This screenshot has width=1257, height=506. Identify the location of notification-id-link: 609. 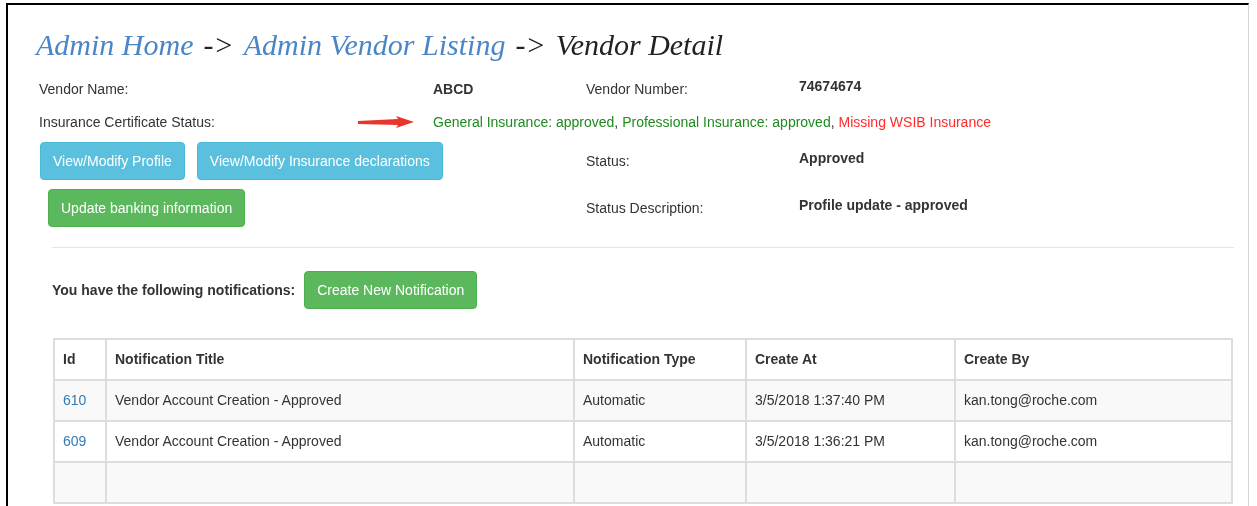
(75, 441).